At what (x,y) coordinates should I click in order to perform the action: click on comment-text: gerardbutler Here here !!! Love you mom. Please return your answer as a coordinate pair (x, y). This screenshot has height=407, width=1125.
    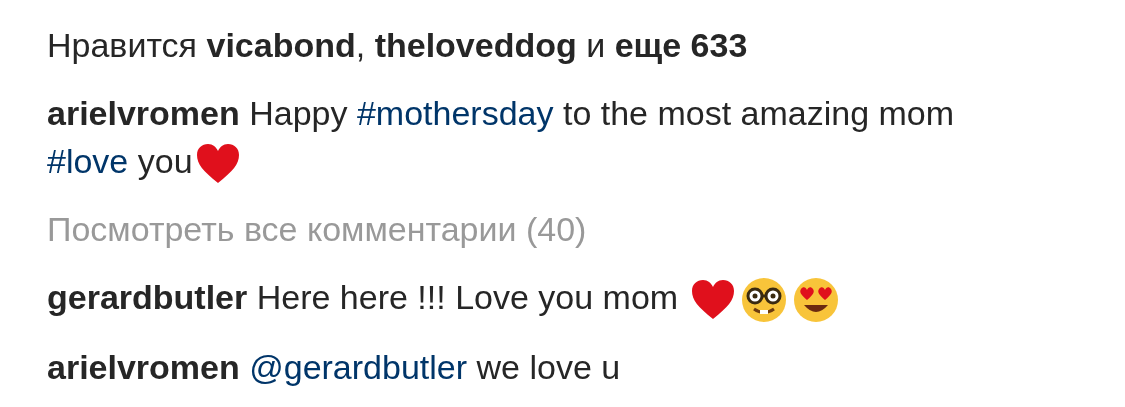
    Looking at the image, I should click on (586, 298).